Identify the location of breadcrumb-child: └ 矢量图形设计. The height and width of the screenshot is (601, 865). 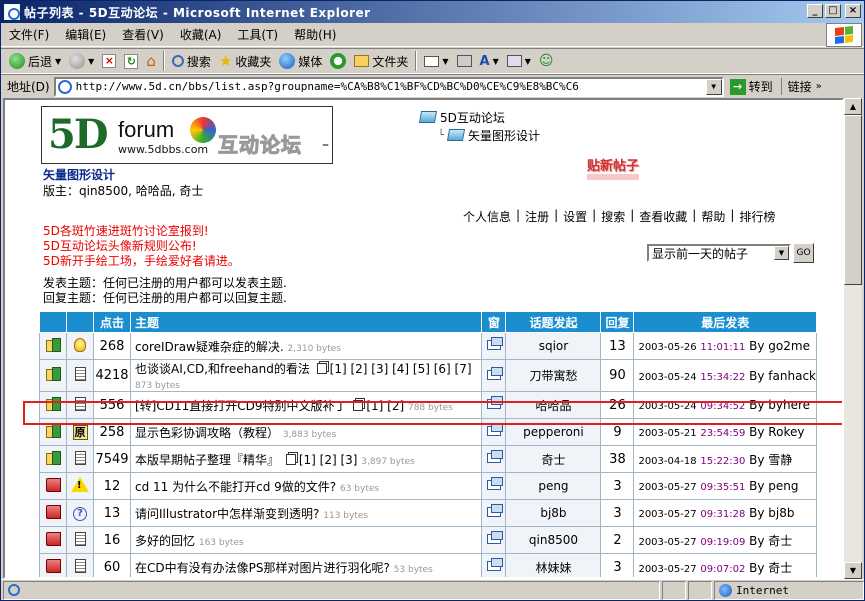
(489, 135).